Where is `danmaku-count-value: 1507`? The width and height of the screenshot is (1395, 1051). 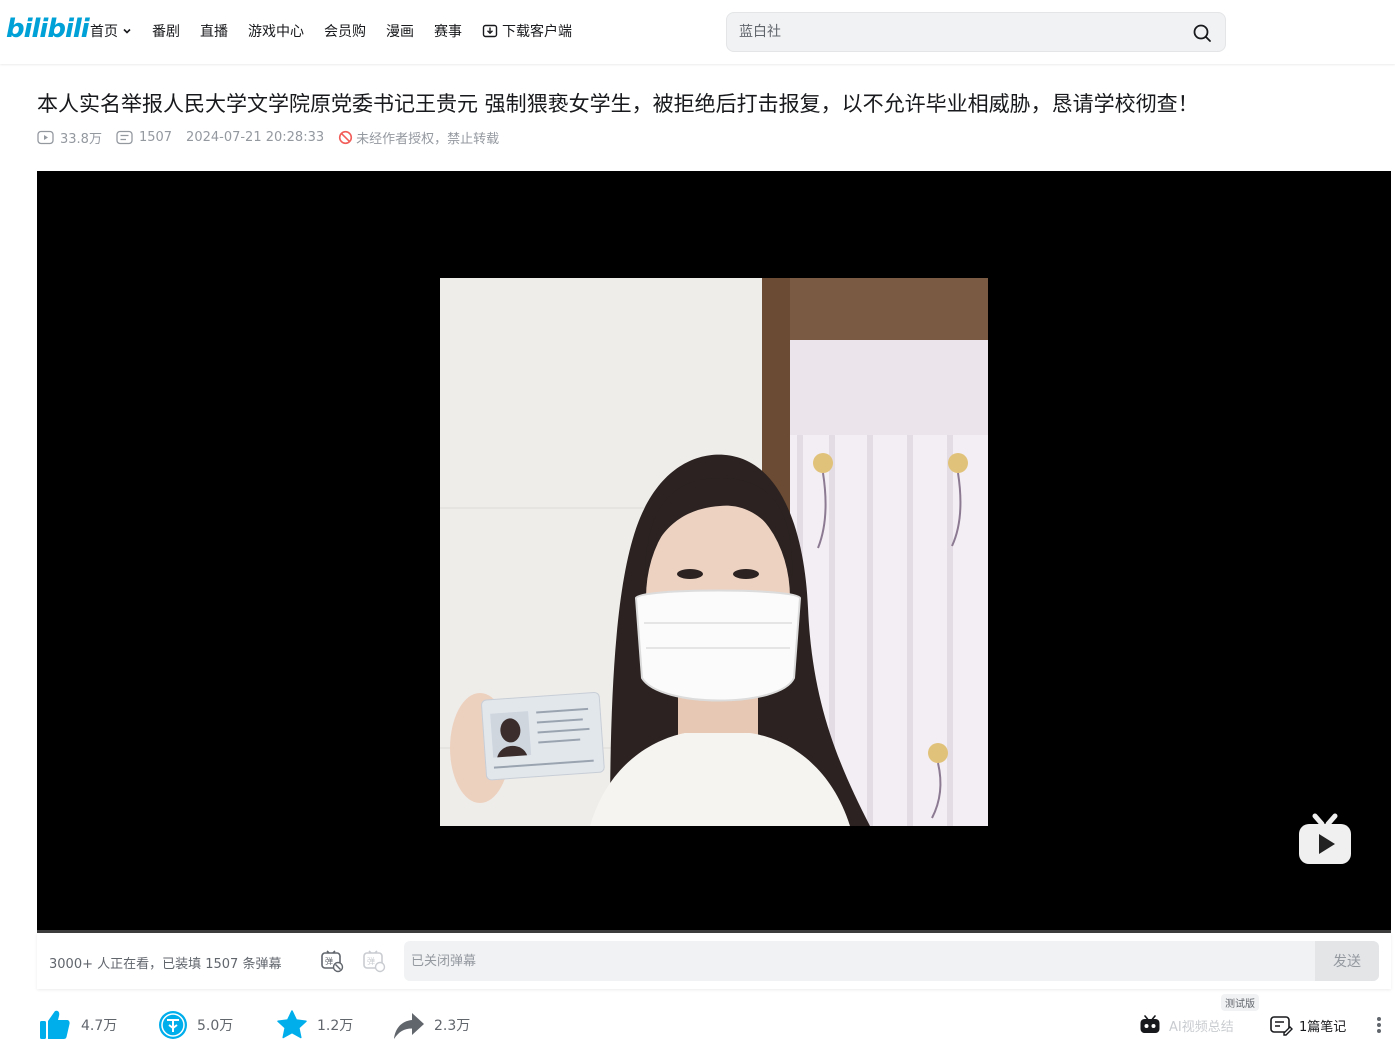 danmaku-count-value: 1507 is located at coordinates (155, 137).